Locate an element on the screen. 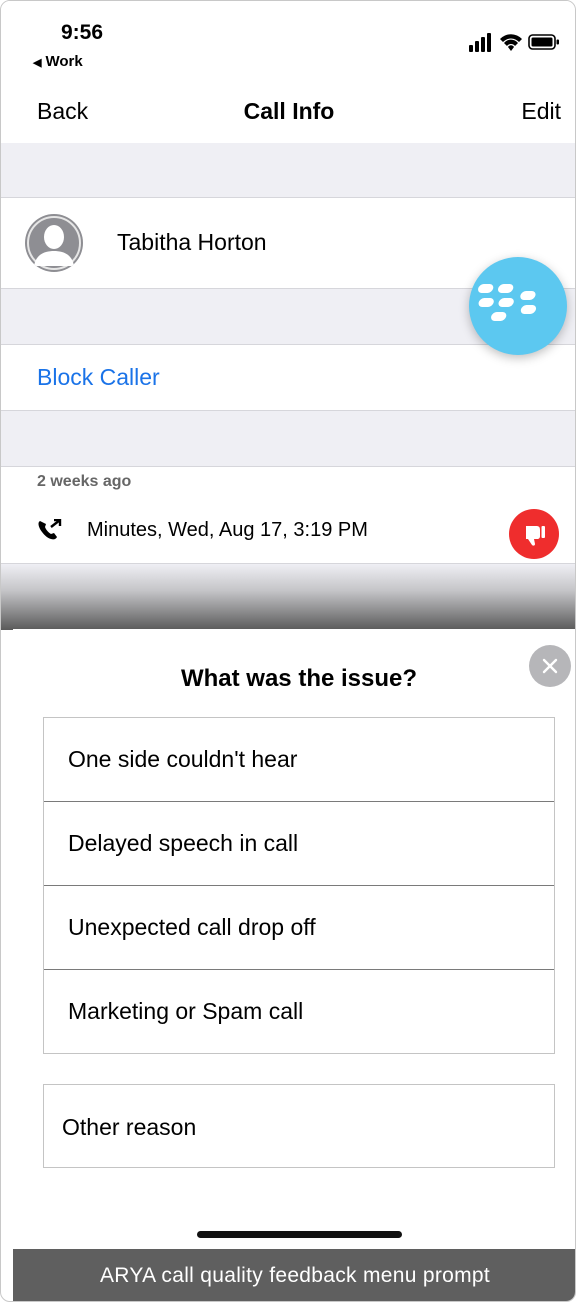  back-app-label: Work is located at coordinates (64, 61).